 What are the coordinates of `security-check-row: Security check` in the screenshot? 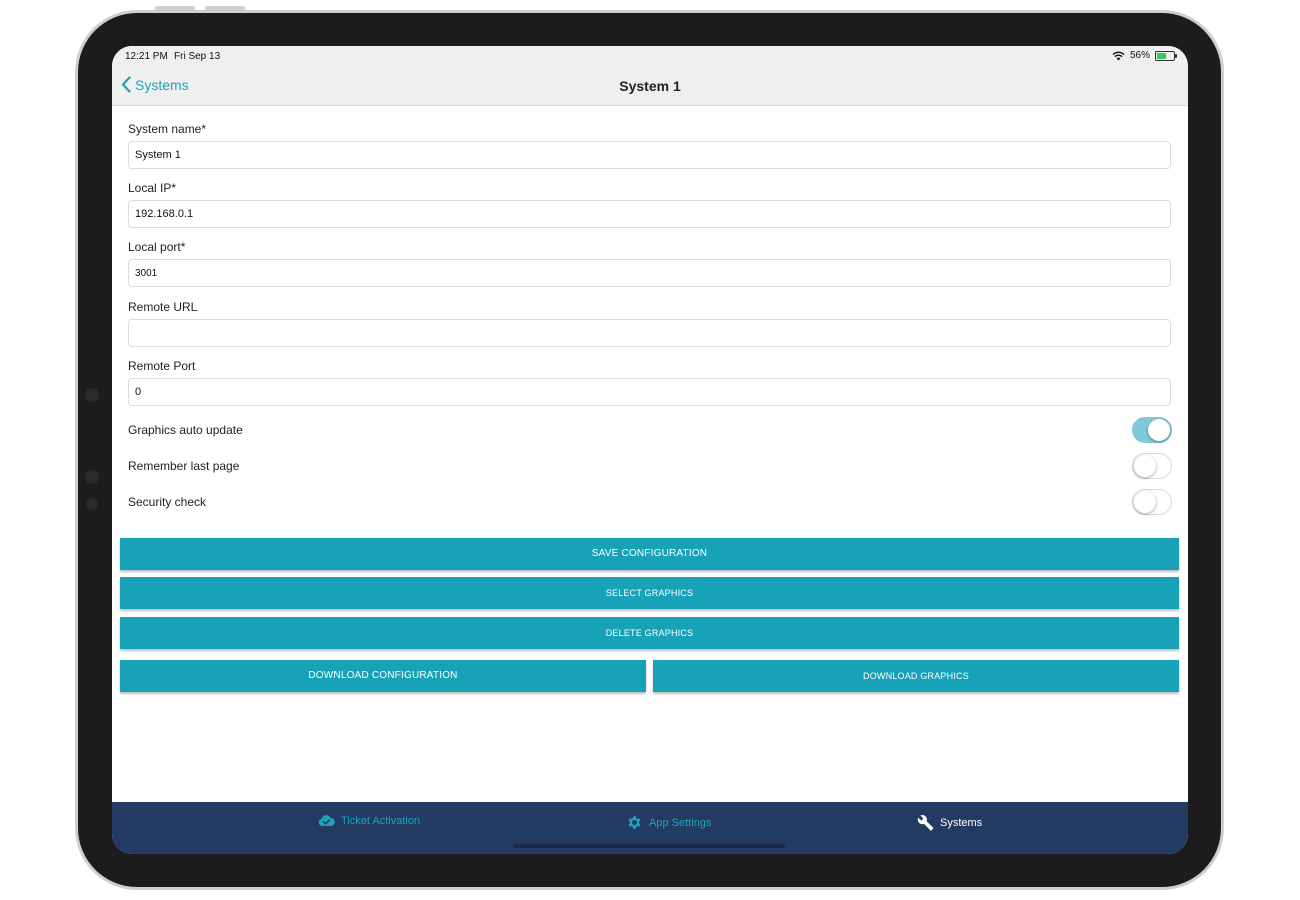 It's located at (650, 502).